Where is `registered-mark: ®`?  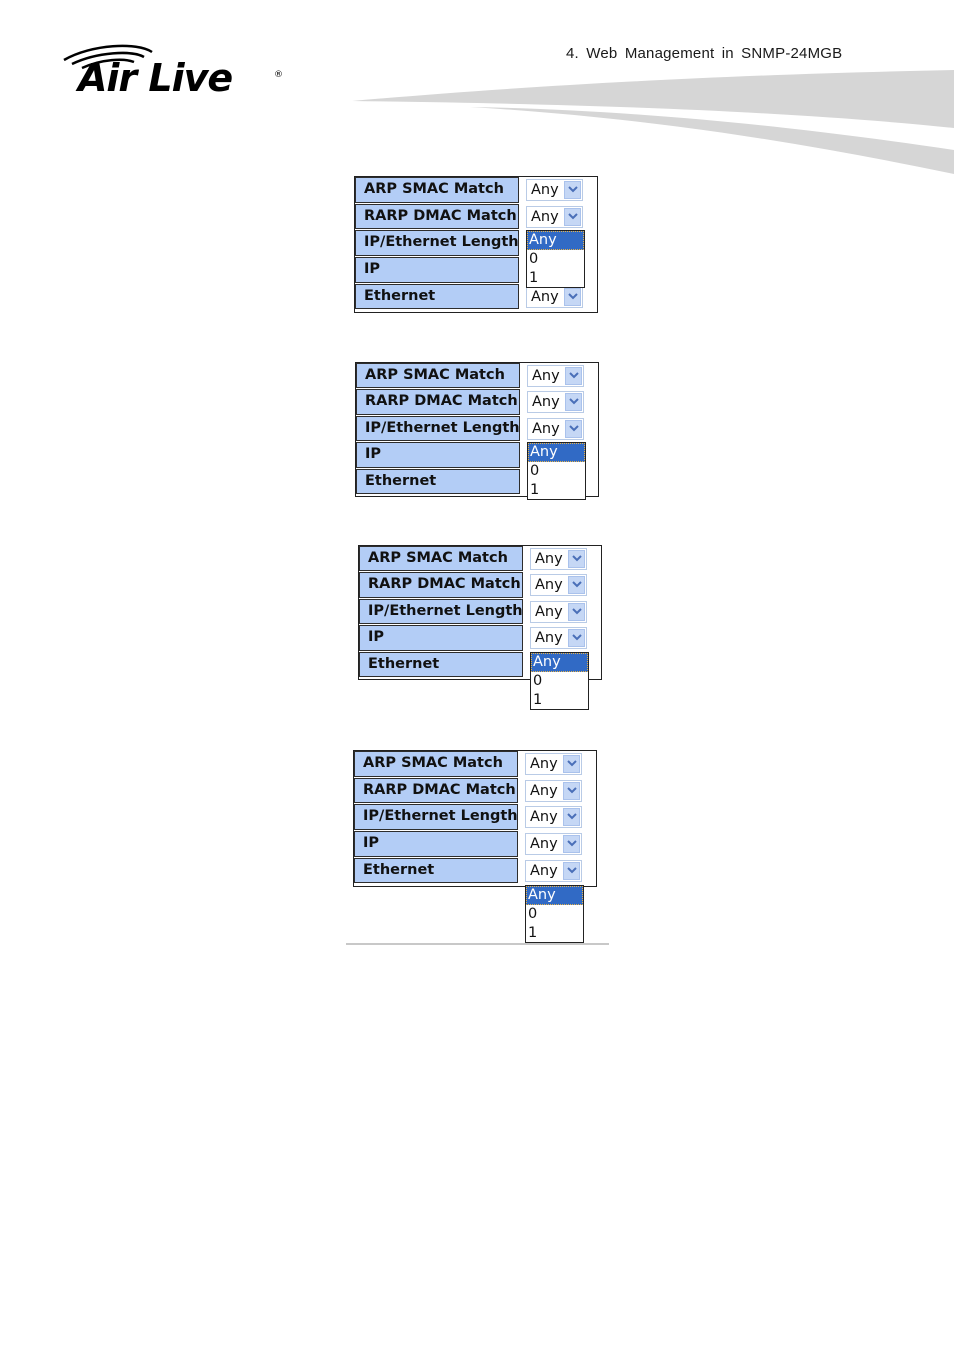
registered-mark: ® is located at coordinates (278, 75).